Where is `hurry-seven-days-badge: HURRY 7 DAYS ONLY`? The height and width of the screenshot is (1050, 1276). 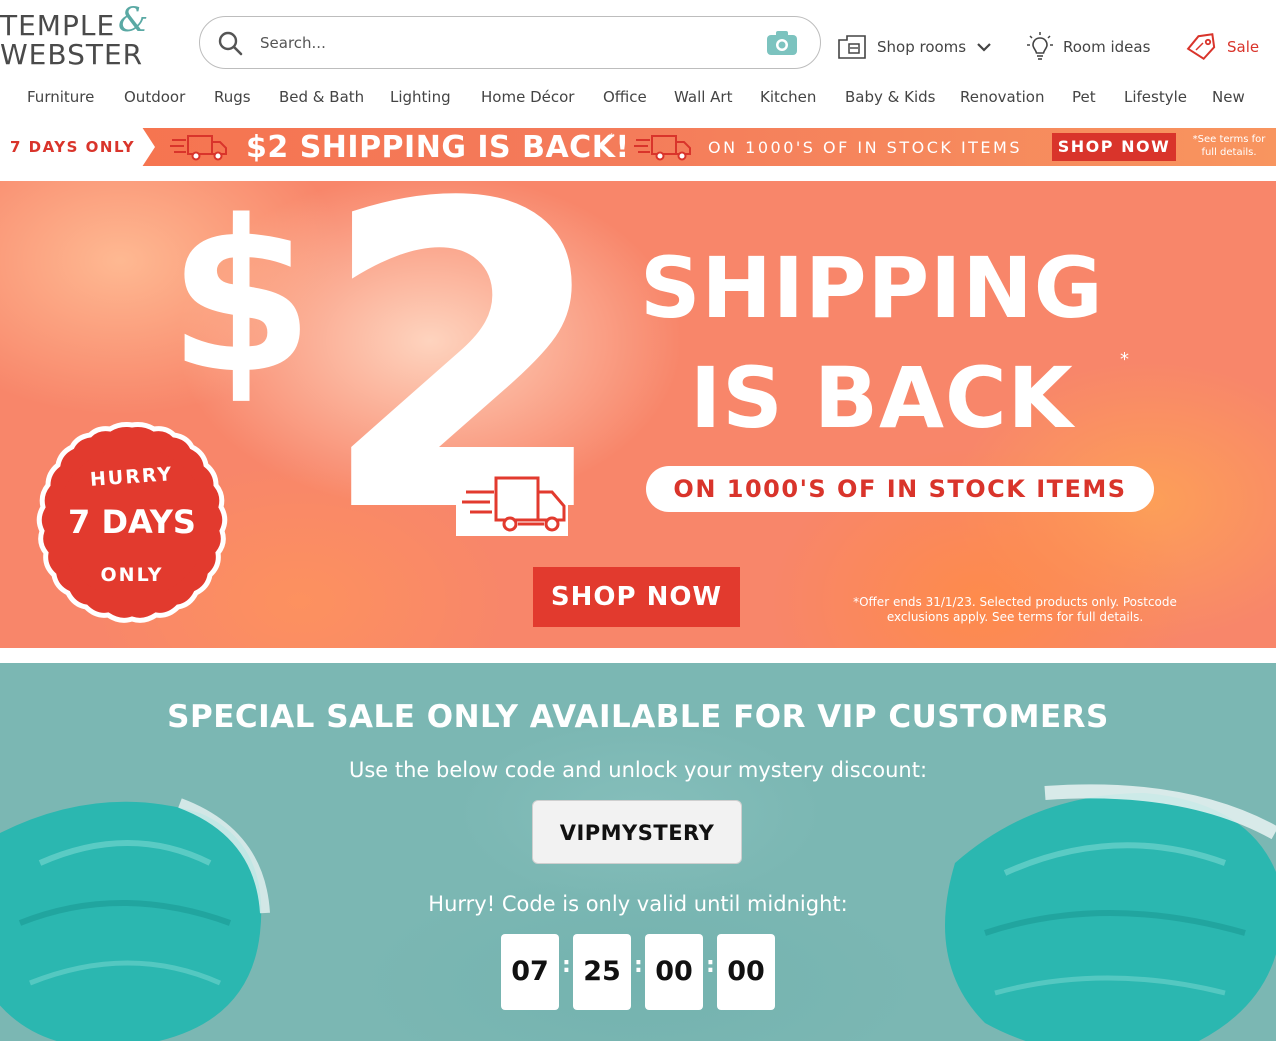
hurry-seven-days-badge: HURRY 7 DAYS ONLY is located at coordinates (132, 523).